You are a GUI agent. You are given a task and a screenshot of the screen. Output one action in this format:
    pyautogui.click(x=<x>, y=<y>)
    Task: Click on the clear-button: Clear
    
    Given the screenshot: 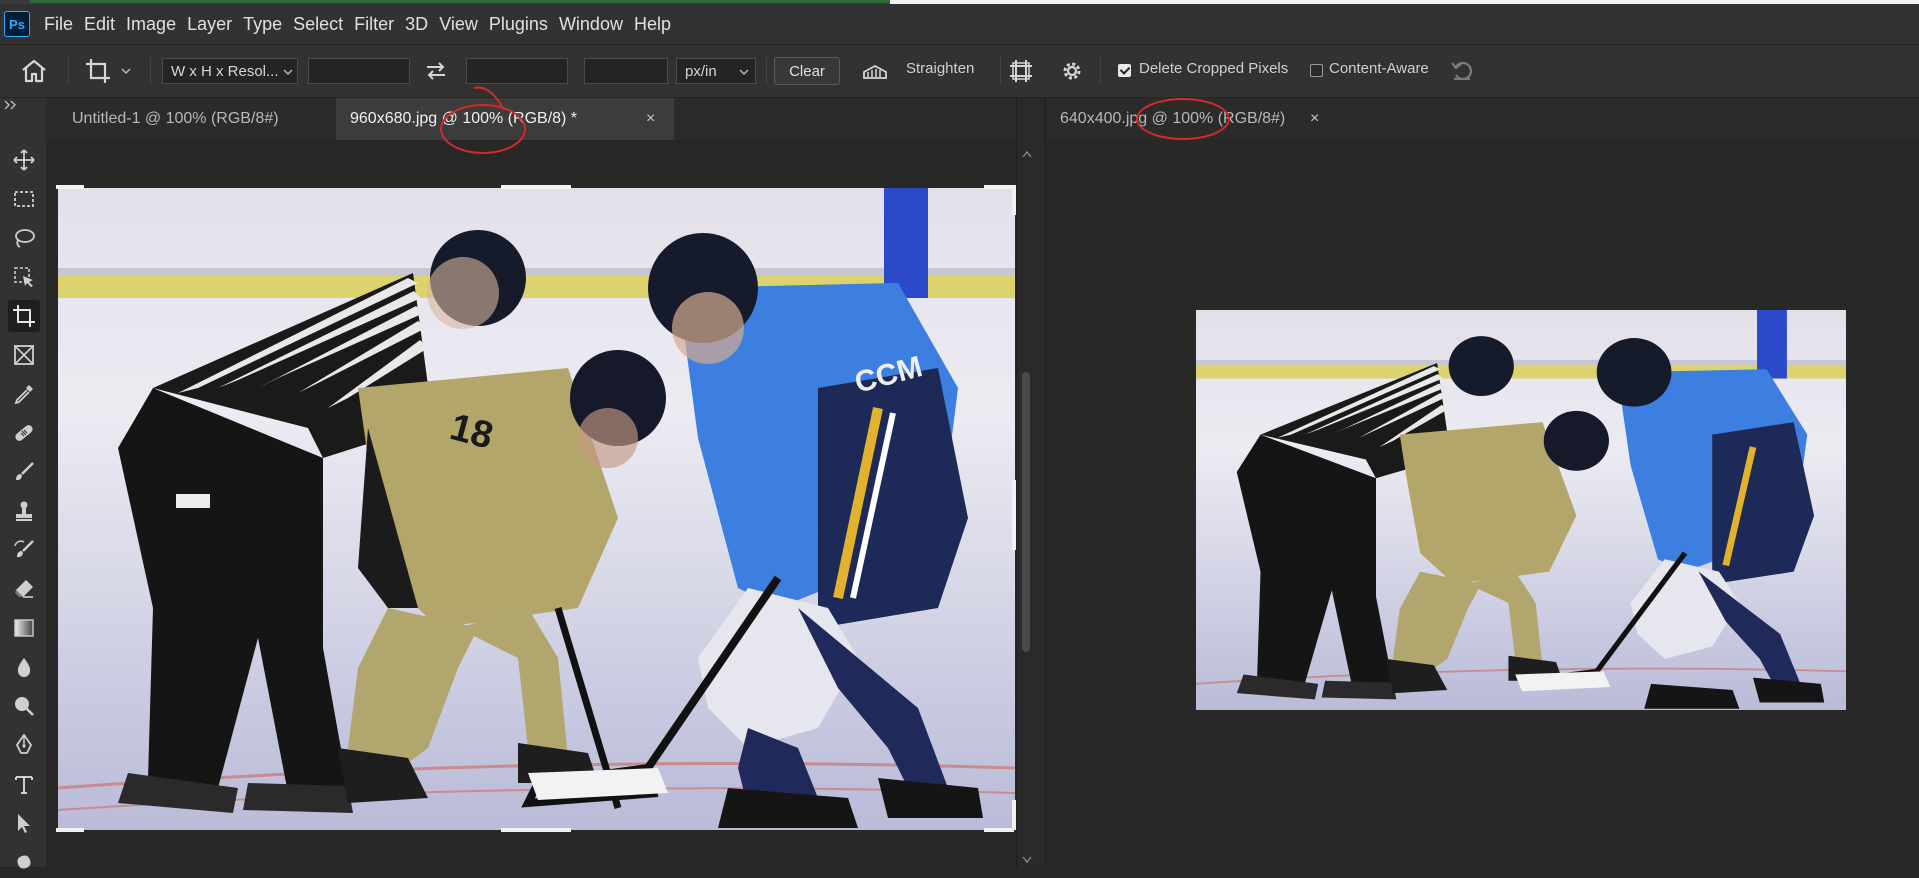 What is the action you would take?
    pyautogui.click(x=807, y=71)
    